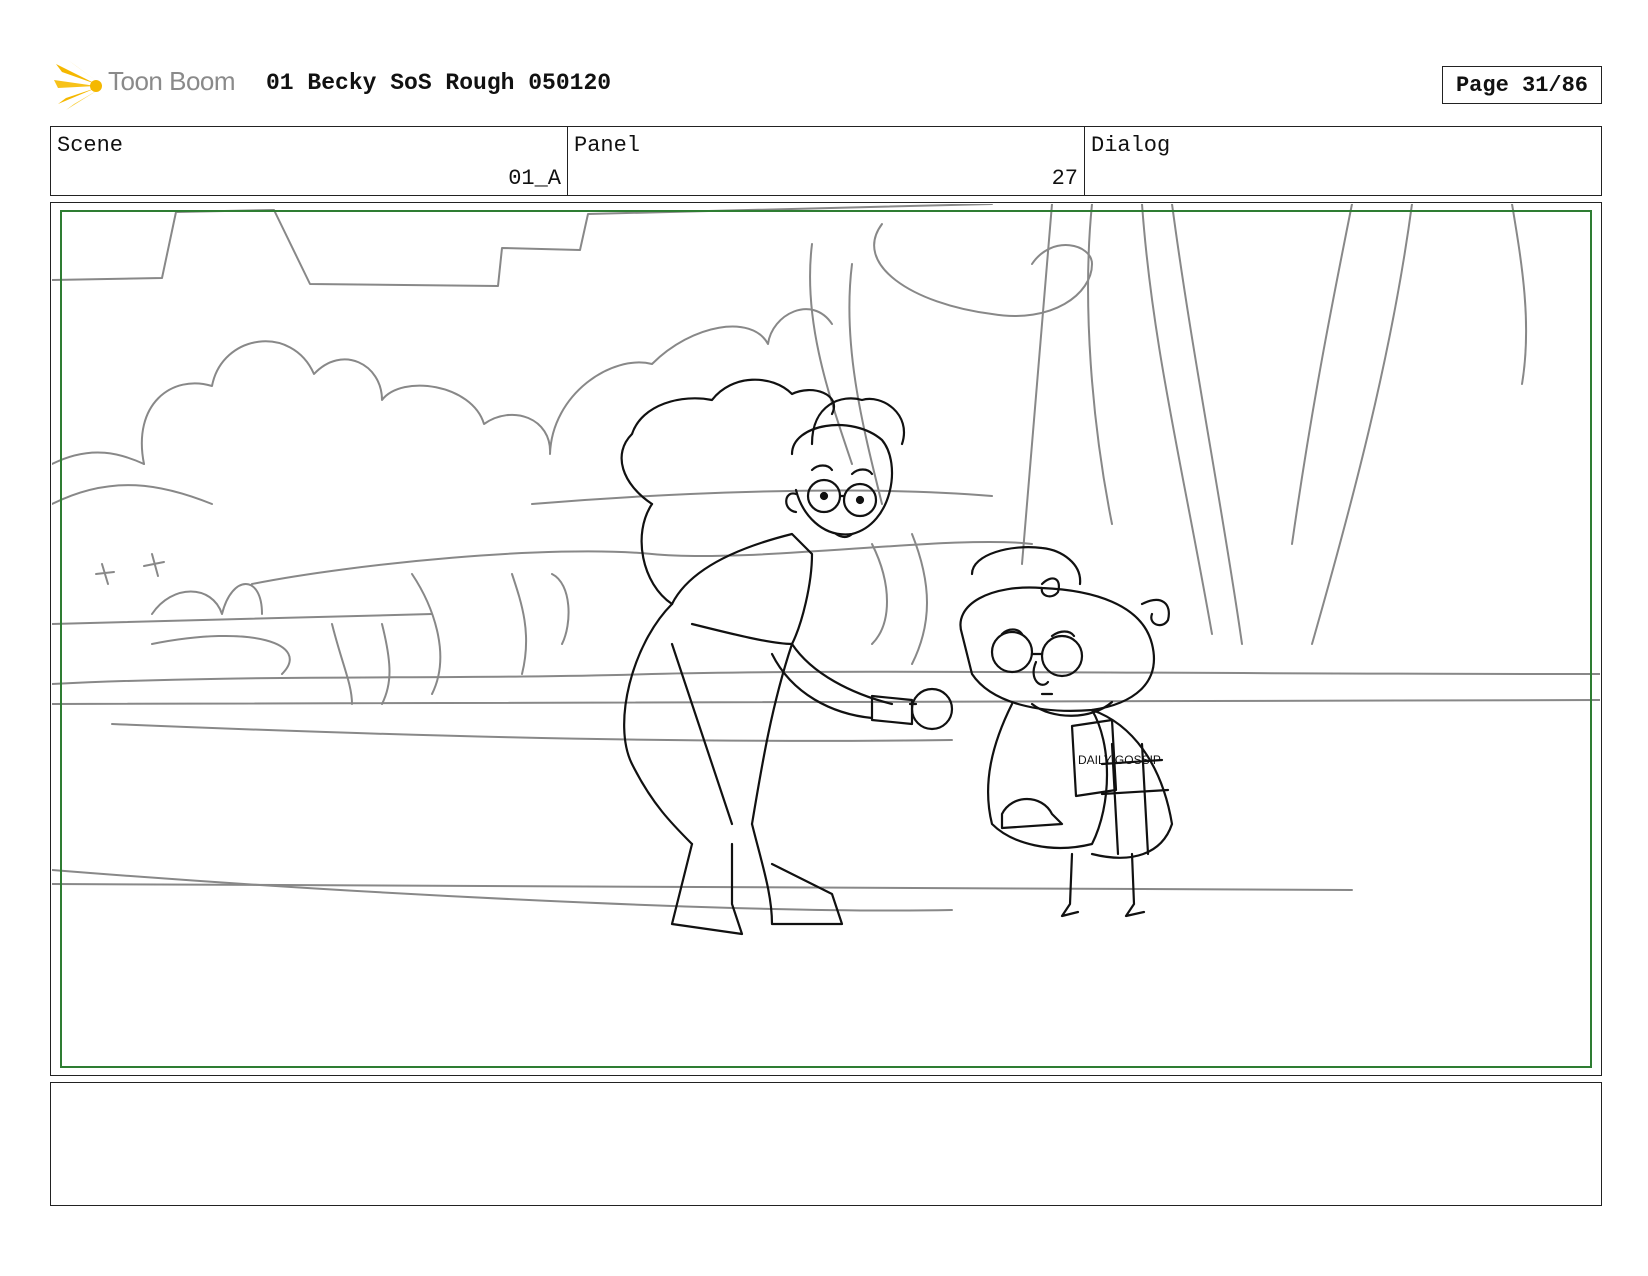 The width and height of the screenshot is (1648, 1276). What do you see at coordinates (1343, 161) in the screenshot?
I see `dialog-cell: Dialog` at bounding box center [1343, 161].